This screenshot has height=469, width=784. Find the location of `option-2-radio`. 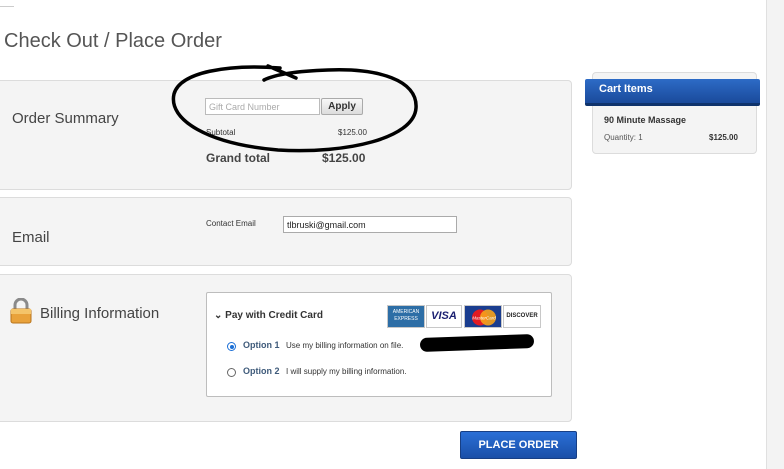

option-2-radio is located at coordinates (231, 372).